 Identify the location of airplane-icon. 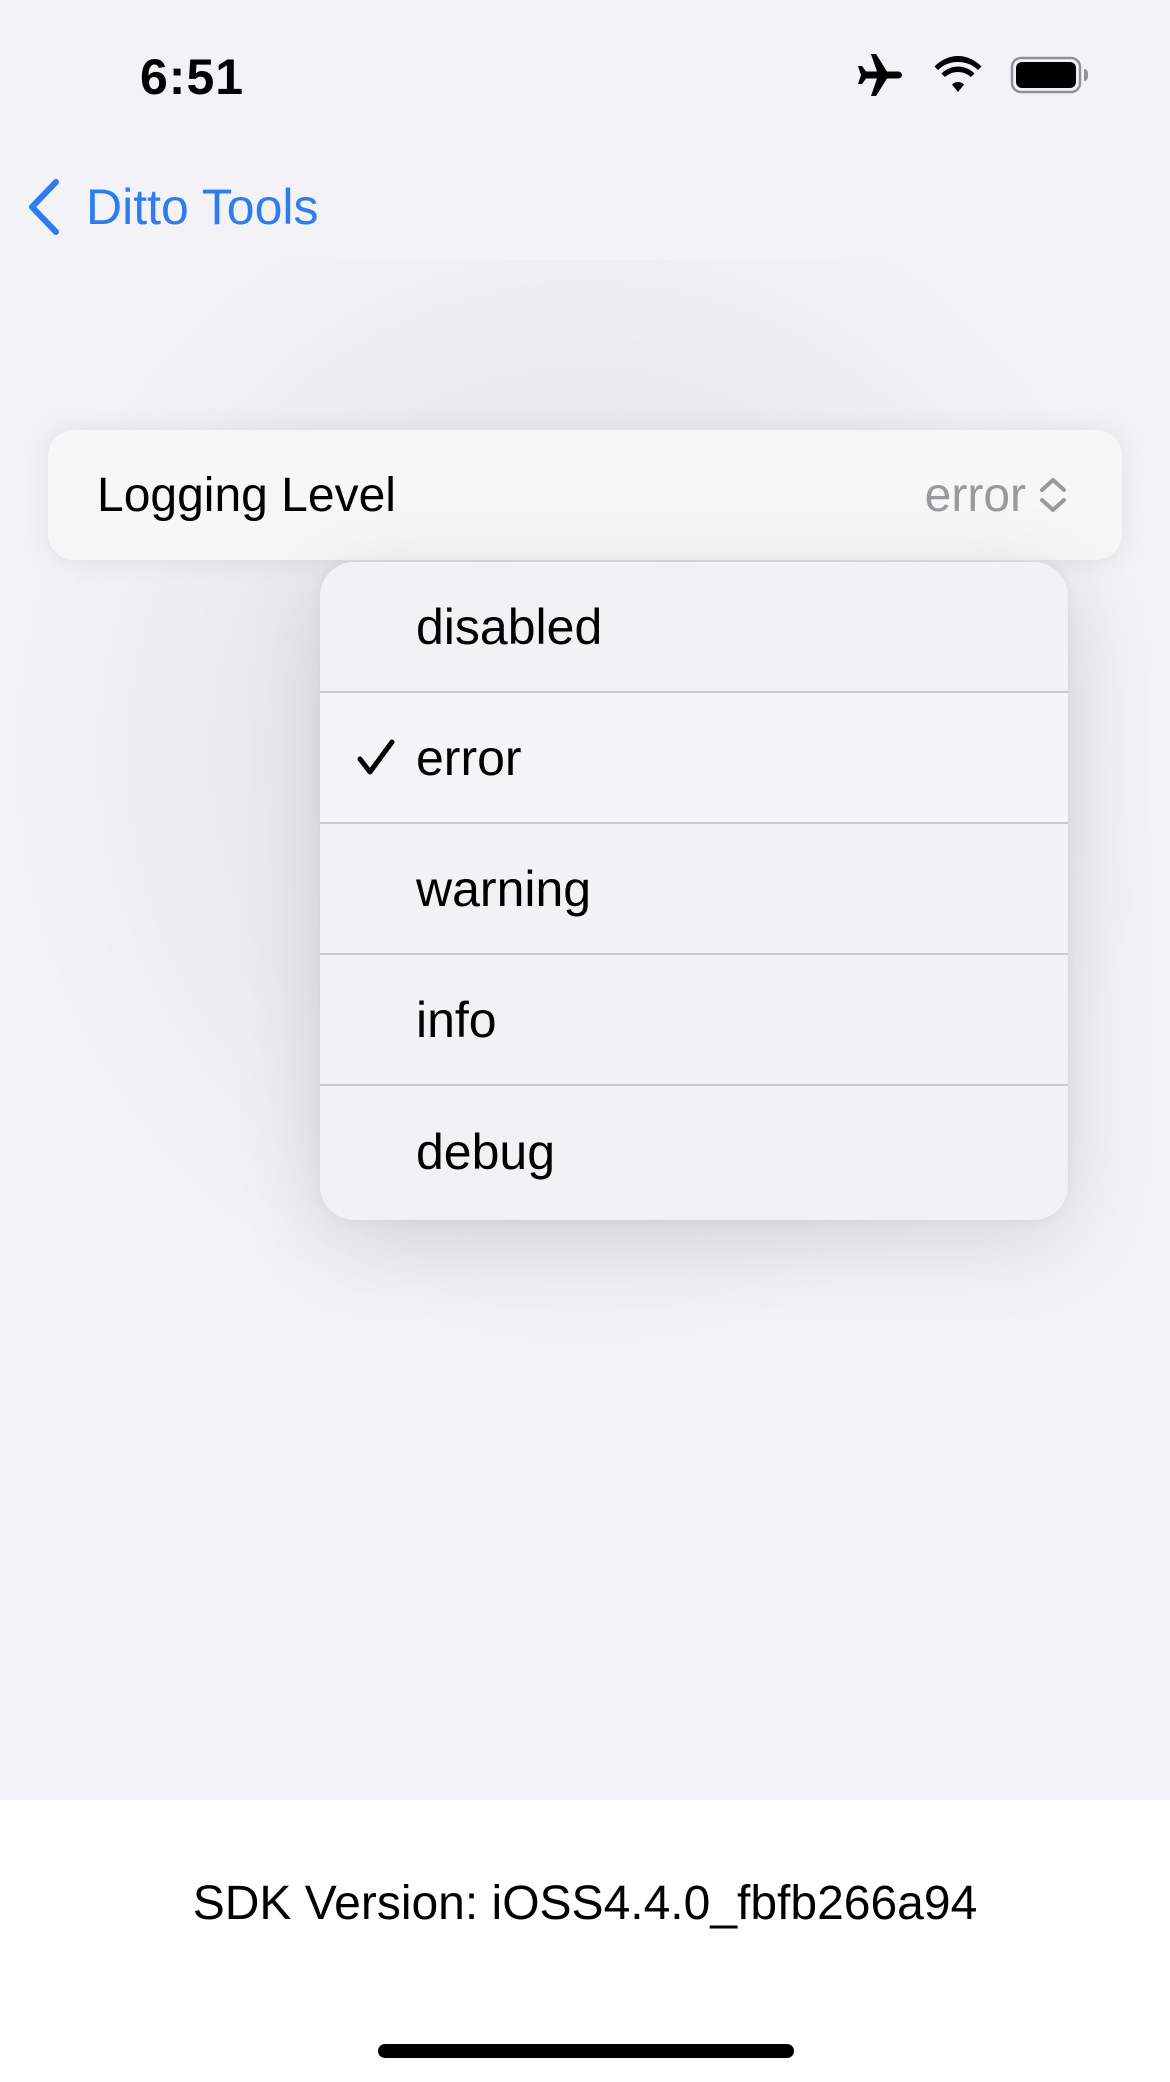
(881, 75).